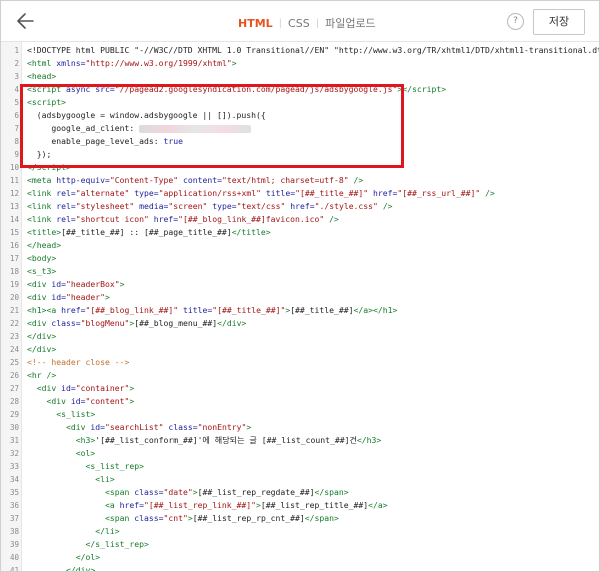 The image size is (600, 572). Describe the element at coordinates (300, 76) in the screenshot. I see `code-line: 3 <head>` at that location.